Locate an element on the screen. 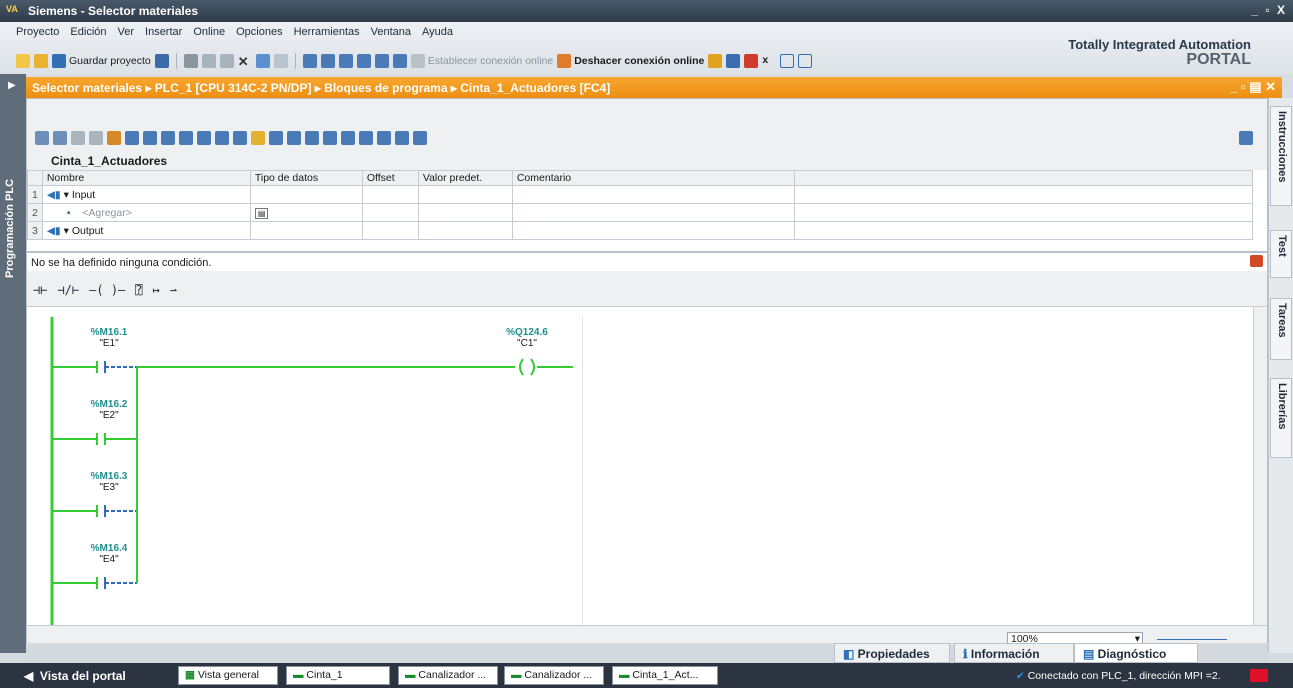  show-favorites-icon is located at coordinates (240, 138).